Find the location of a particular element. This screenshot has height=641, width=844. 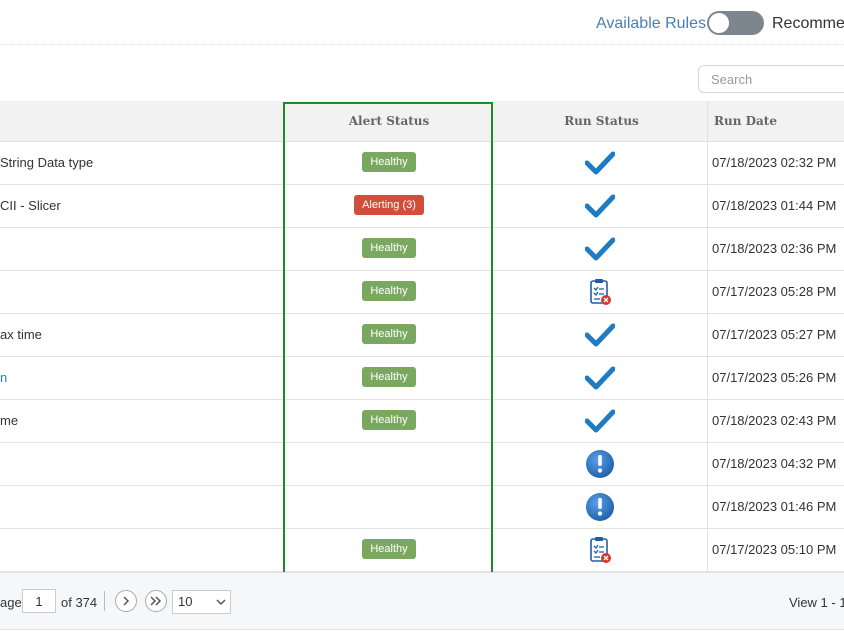

rows-per-page-value: 10 is located at coordinates (185, 601).